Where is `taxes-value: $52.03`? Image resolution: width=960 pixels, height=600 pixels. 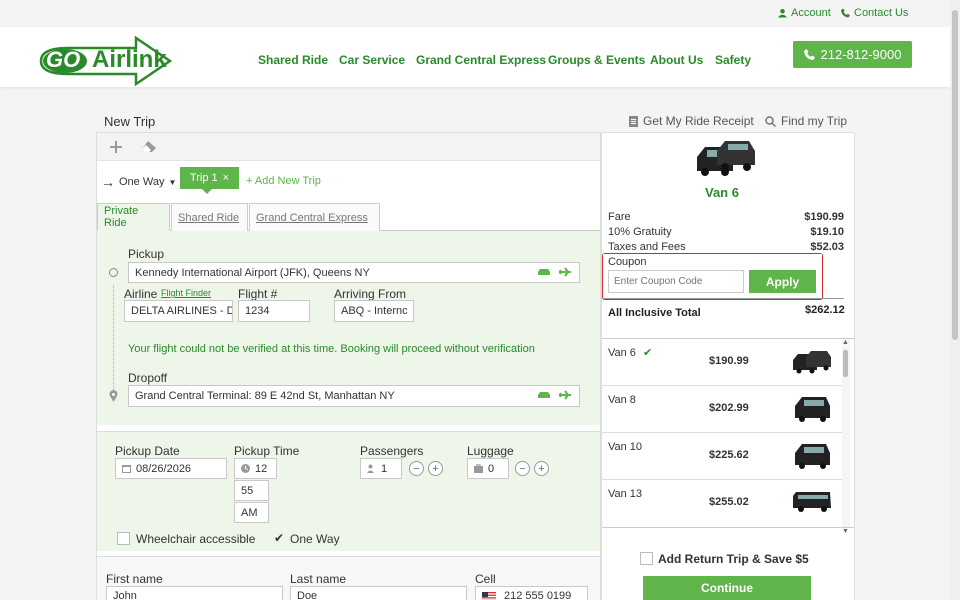 taxes-value: $52.03 is located at coordinates (827, 247).